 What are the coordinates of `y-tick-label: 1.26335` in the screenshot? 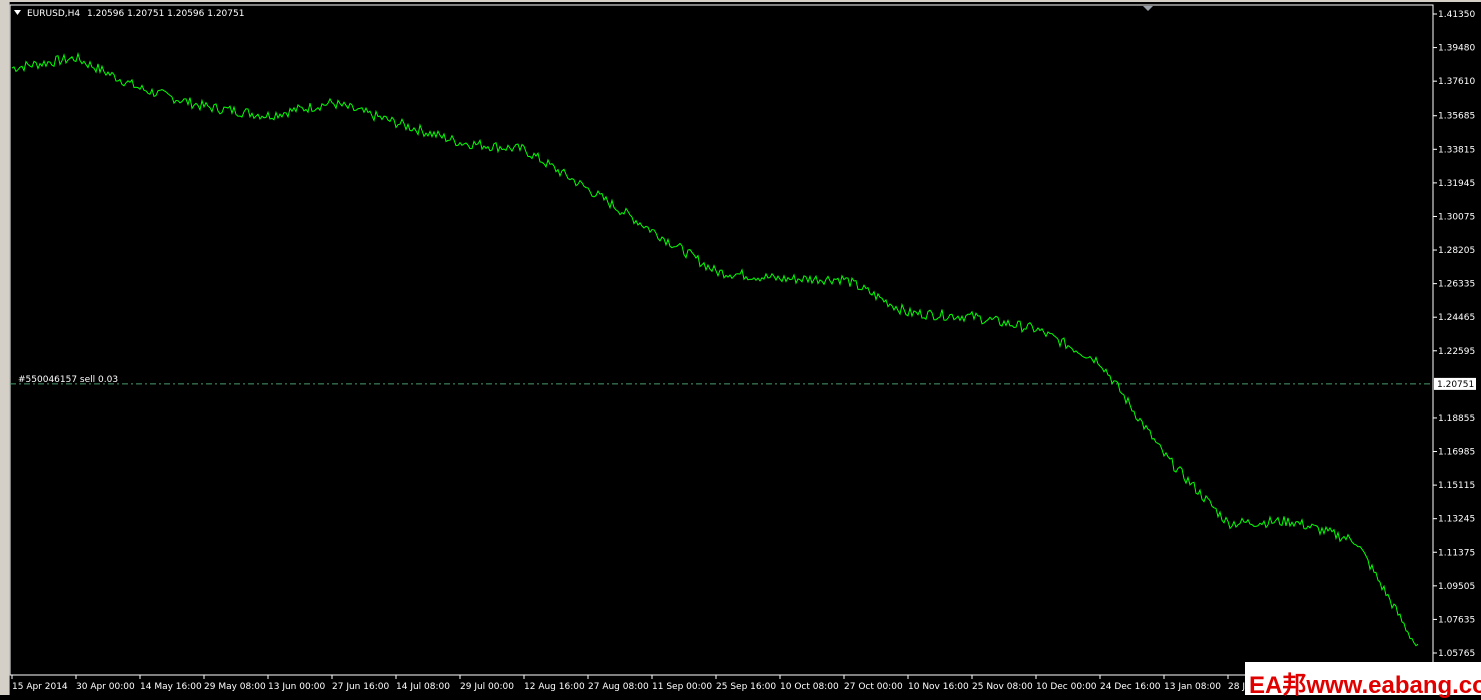 It's located at (1456, 285).